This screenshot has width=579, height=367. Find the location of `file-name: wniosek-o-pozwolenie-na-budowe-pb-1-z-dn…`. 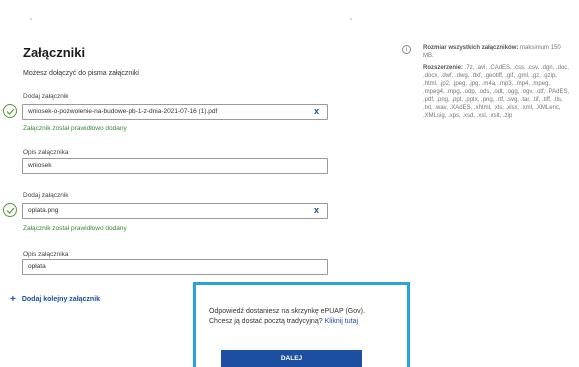

file-name: wniosek-o-pozwolenie-na-budowe-pb-1-z-dn… is located at coordinates (123, 111).